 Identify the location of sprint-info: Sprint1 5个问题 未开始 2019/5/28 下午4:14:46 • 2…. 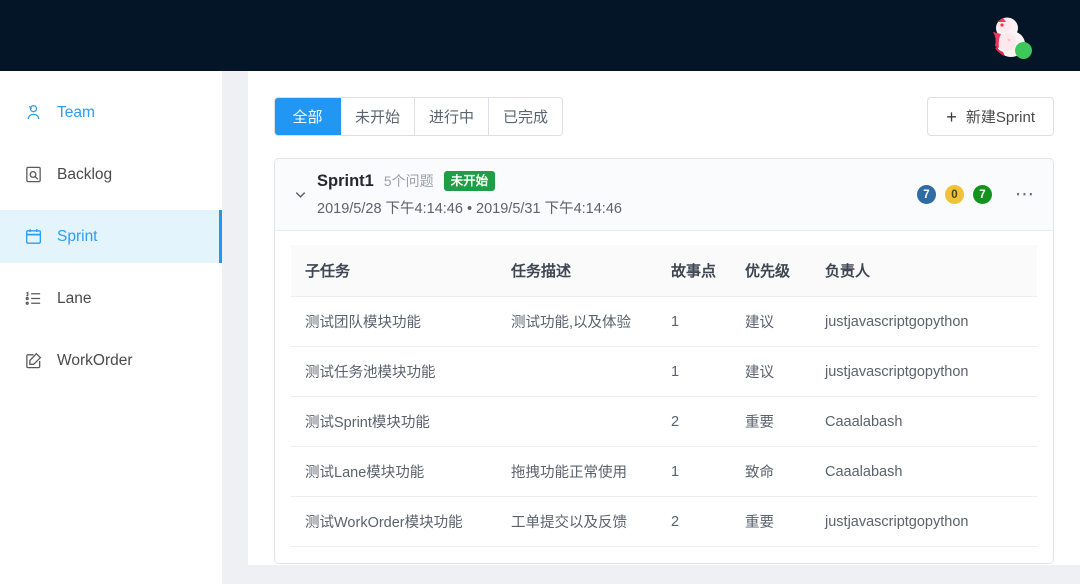
(615, 194).